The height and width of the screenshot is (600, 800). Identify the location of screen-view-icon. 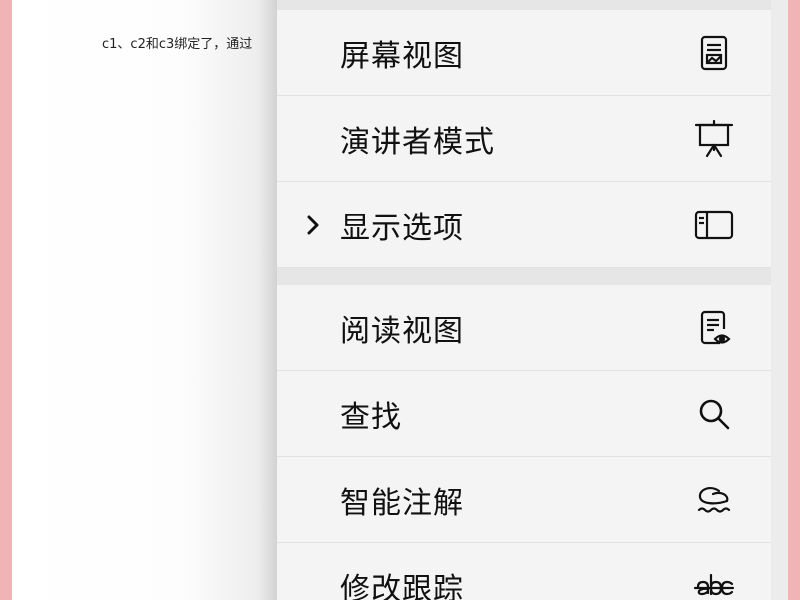
(714, 53).